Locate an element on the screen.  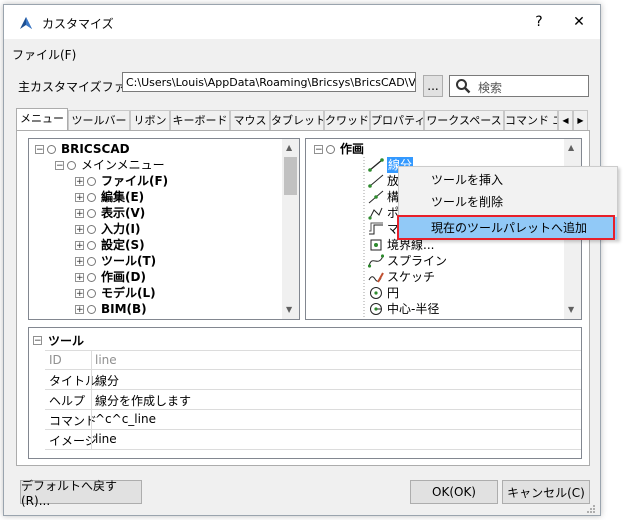
tree-root: − BRICSCAD is located at coordinates (82, 149).